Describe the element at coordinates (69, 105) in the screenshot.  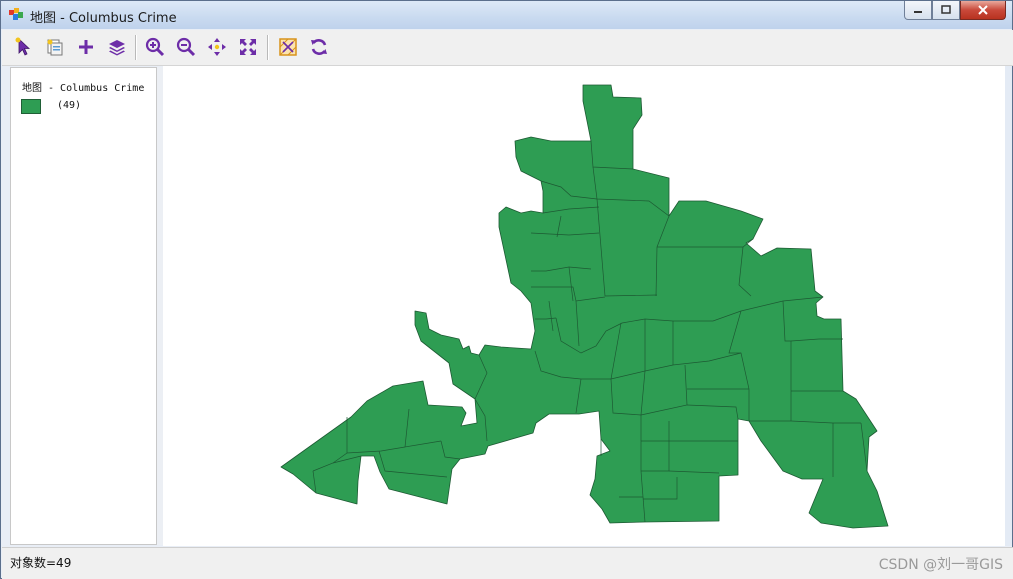
I see `legend-feature-count: (49)` at that location.